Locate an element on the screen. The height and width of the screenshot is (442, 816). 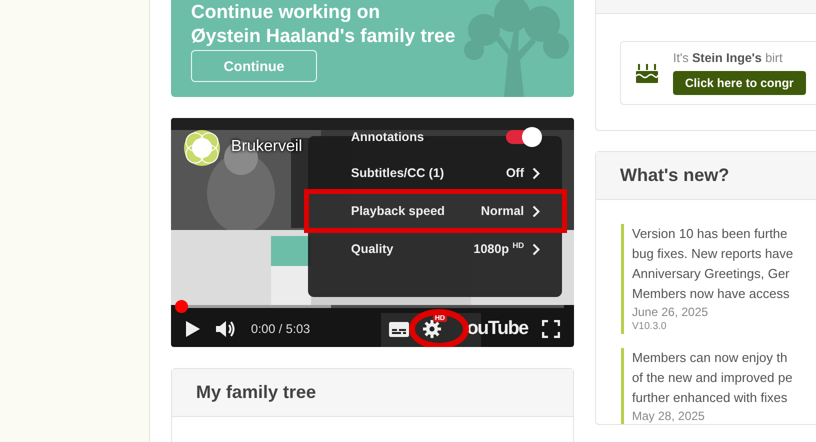
news-date: May 28, 2025 is located at coordinates (669, 416).